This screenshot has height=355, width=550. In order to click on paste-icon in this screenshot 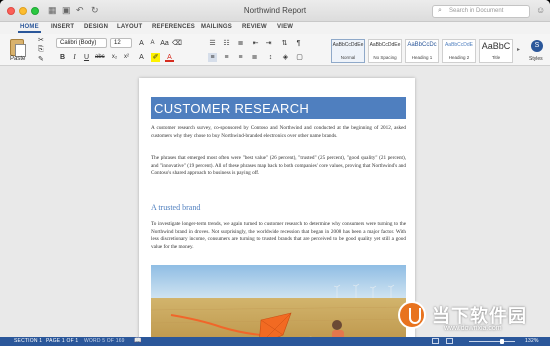, I will do `click(18, 48)`.